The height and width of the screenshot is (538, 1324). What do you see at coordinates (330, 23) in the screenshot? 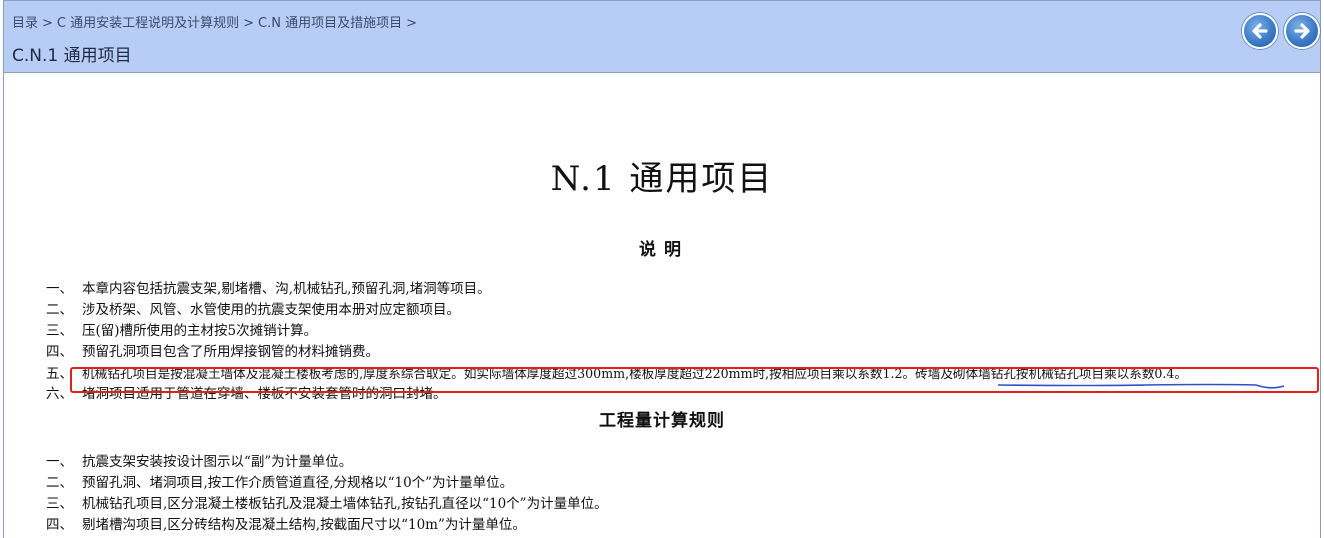
I see `breadcrumb-item-section-cn: C.N 通用项目及措施项目` at bounding box center [330, 23].